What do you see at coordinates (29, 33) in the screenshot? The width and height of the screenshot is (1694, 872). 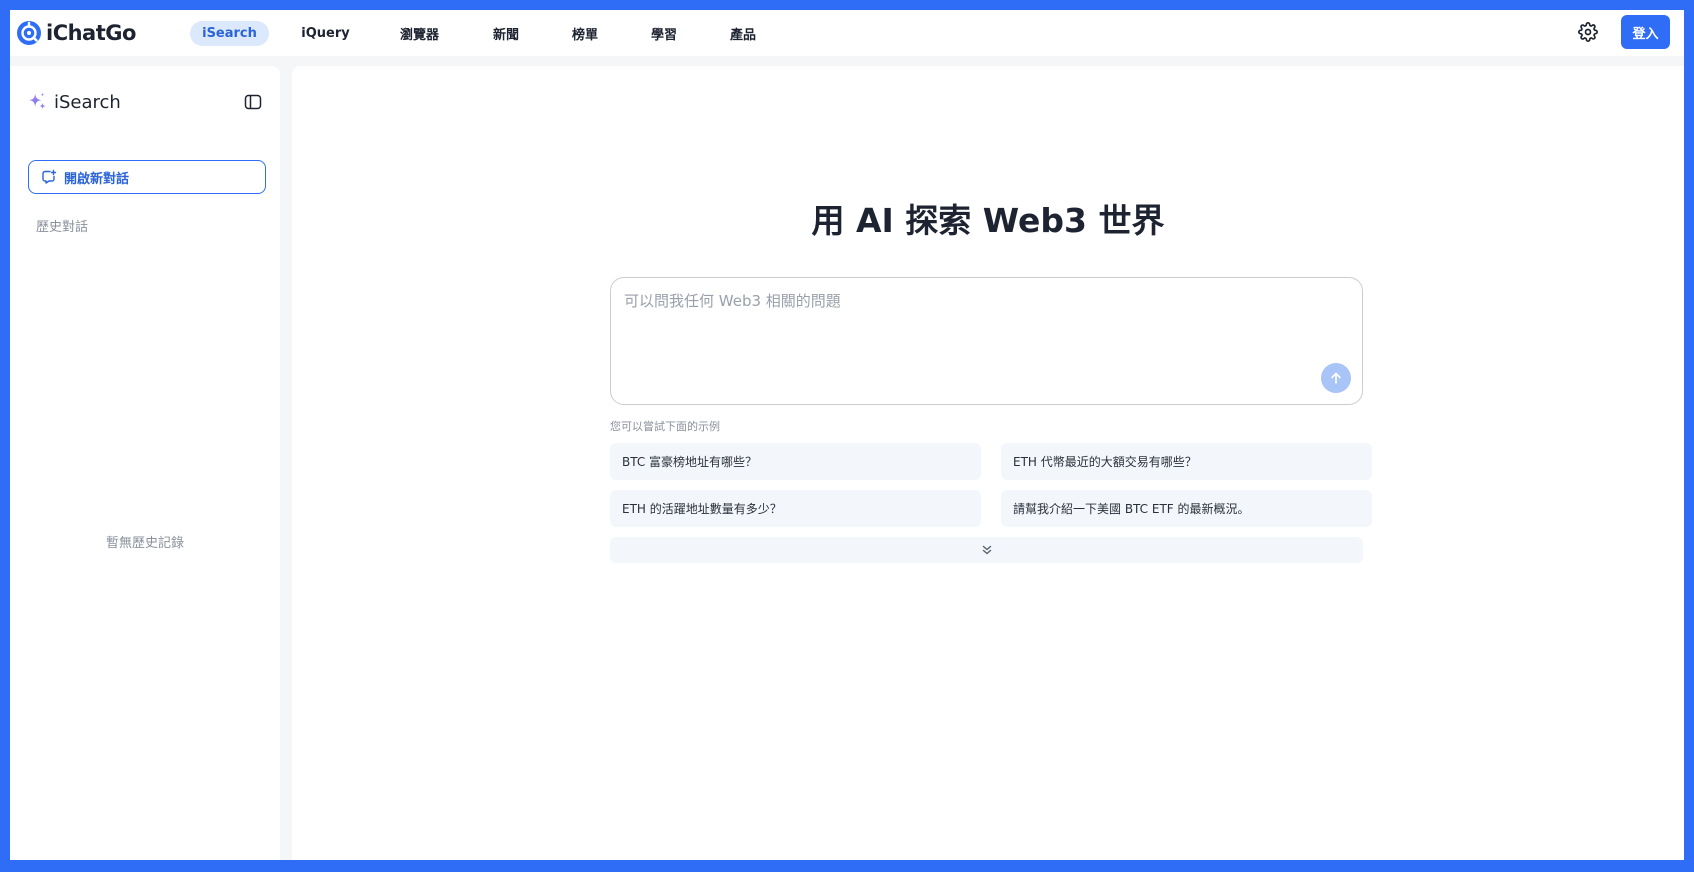 I see `ichatgo-logo-icon` at bounding box center [29, 33].